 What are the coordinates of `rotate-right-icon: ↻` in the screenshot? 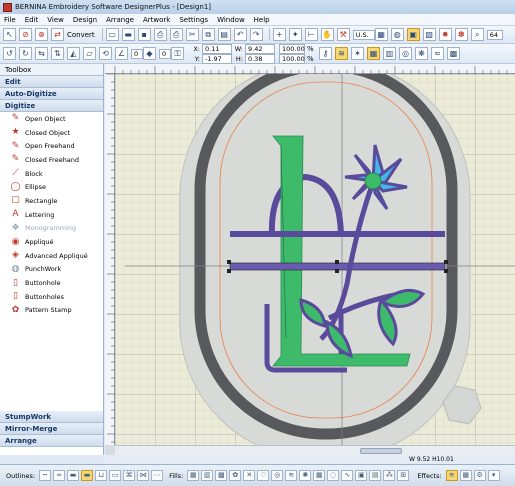 It's located at (25, 53).